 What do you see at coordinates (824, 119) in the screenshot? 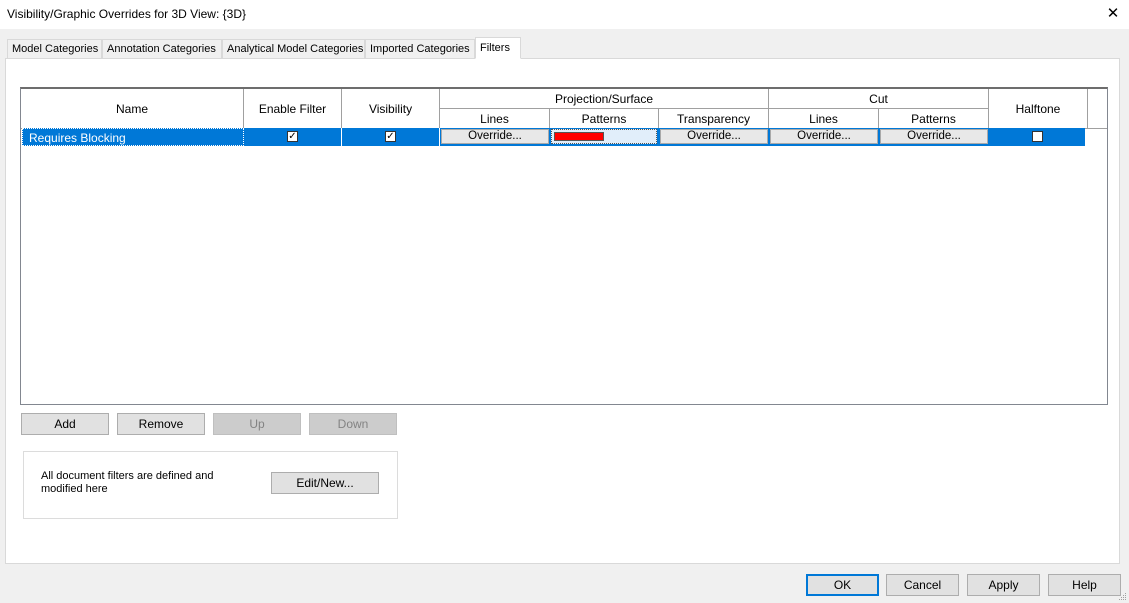
I see `header-cut-lines: Lines` at bounding box center [824, 119].